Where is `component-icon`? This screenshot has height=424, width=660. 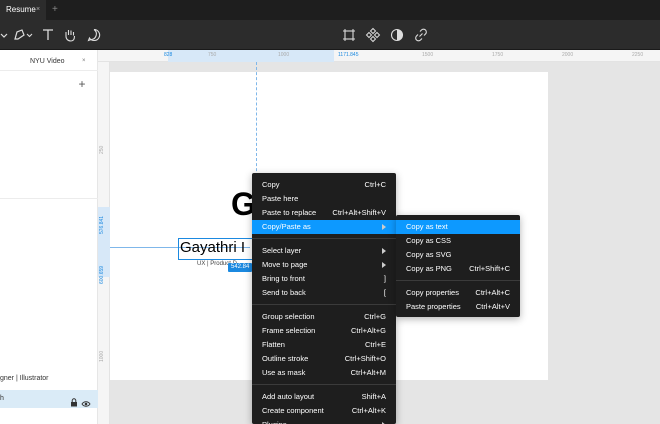 component-icon is located at coordinates (373, 35).